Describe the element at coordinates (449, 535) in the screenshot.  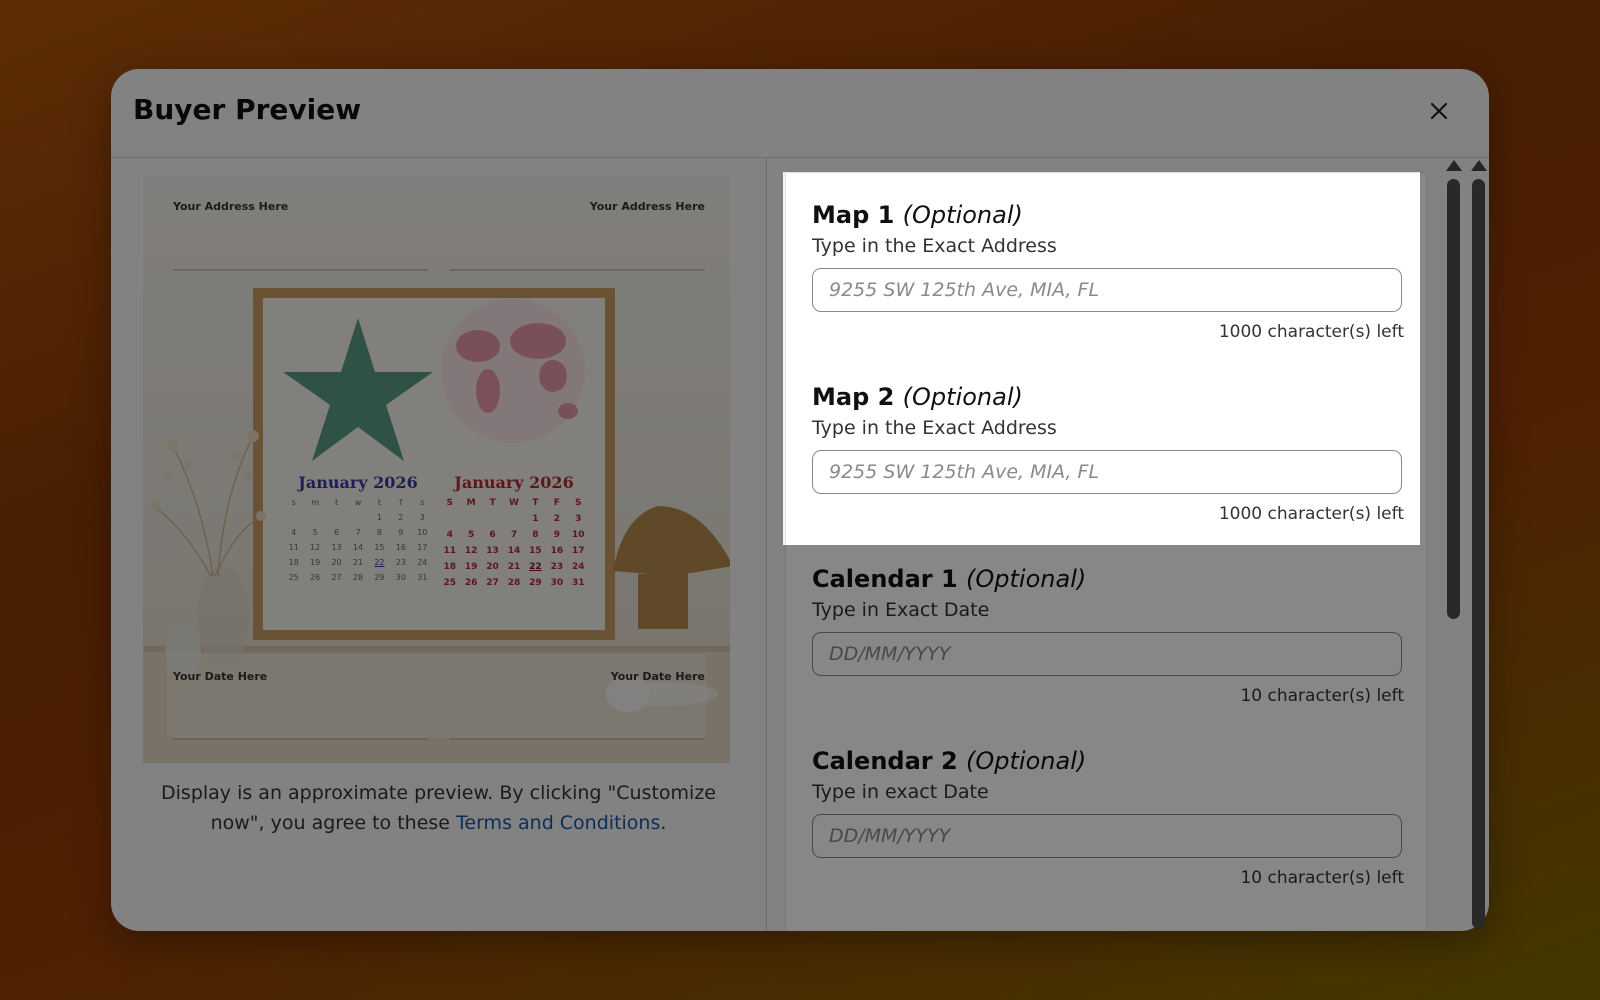
I see `calendar-day: 4` at that location.